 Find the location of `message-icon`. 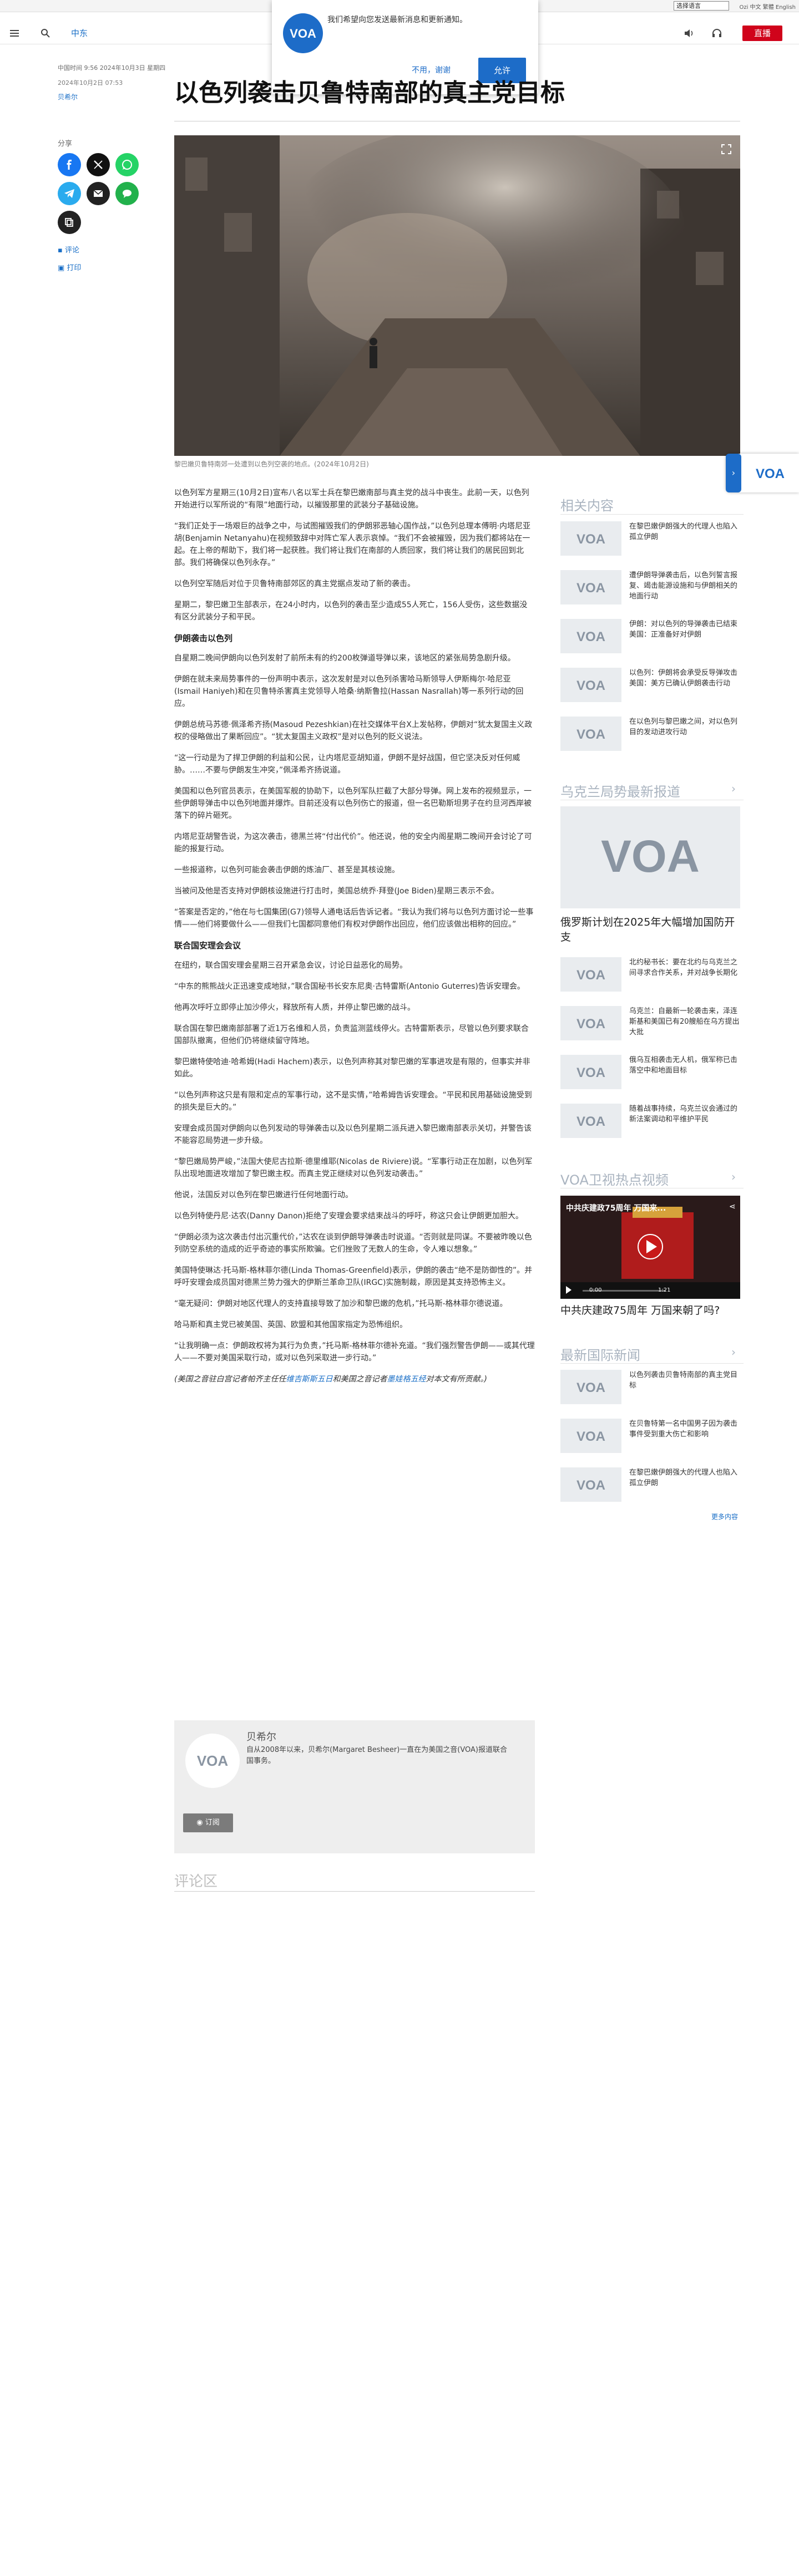

message-icon is located at coordinates (128, 194).